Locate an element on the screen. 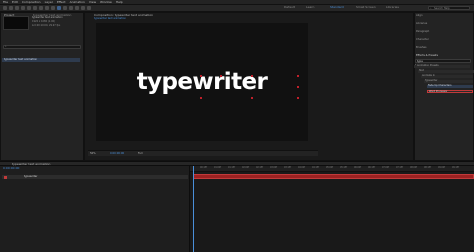  puppet-tool-icon is located at coordinates (89, 8).